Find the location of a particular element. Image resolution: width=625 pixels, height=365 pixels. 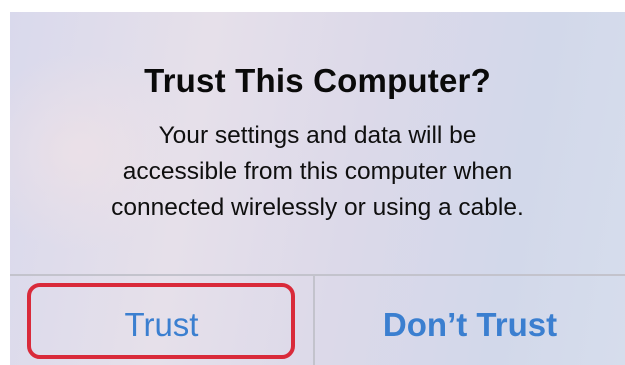

dialog-message-line-3: connected wirelessly or using a cable. is located at coordinates (317, 207).